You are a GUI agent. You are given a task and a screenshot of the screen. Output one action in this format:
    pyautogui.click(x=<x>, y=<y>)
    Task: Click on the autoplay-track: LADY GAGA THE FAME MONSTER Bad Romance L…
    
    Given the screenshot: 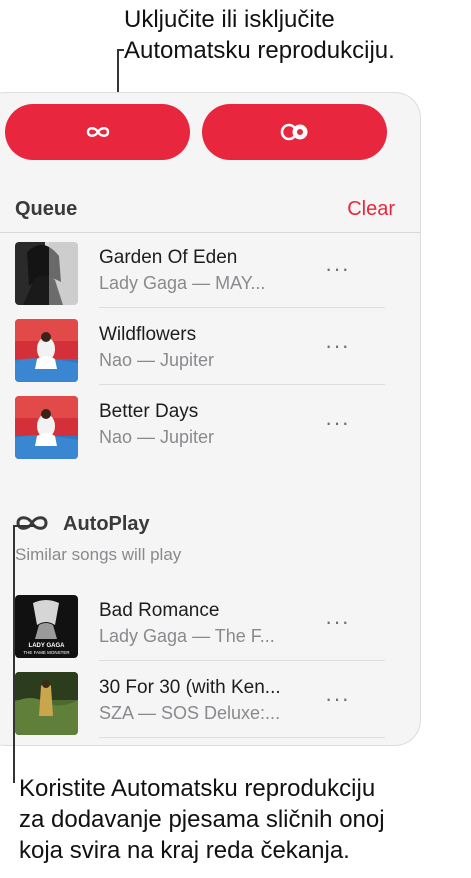 What is the action you would take?
    pyautogui.click(x=200, y=624)
    